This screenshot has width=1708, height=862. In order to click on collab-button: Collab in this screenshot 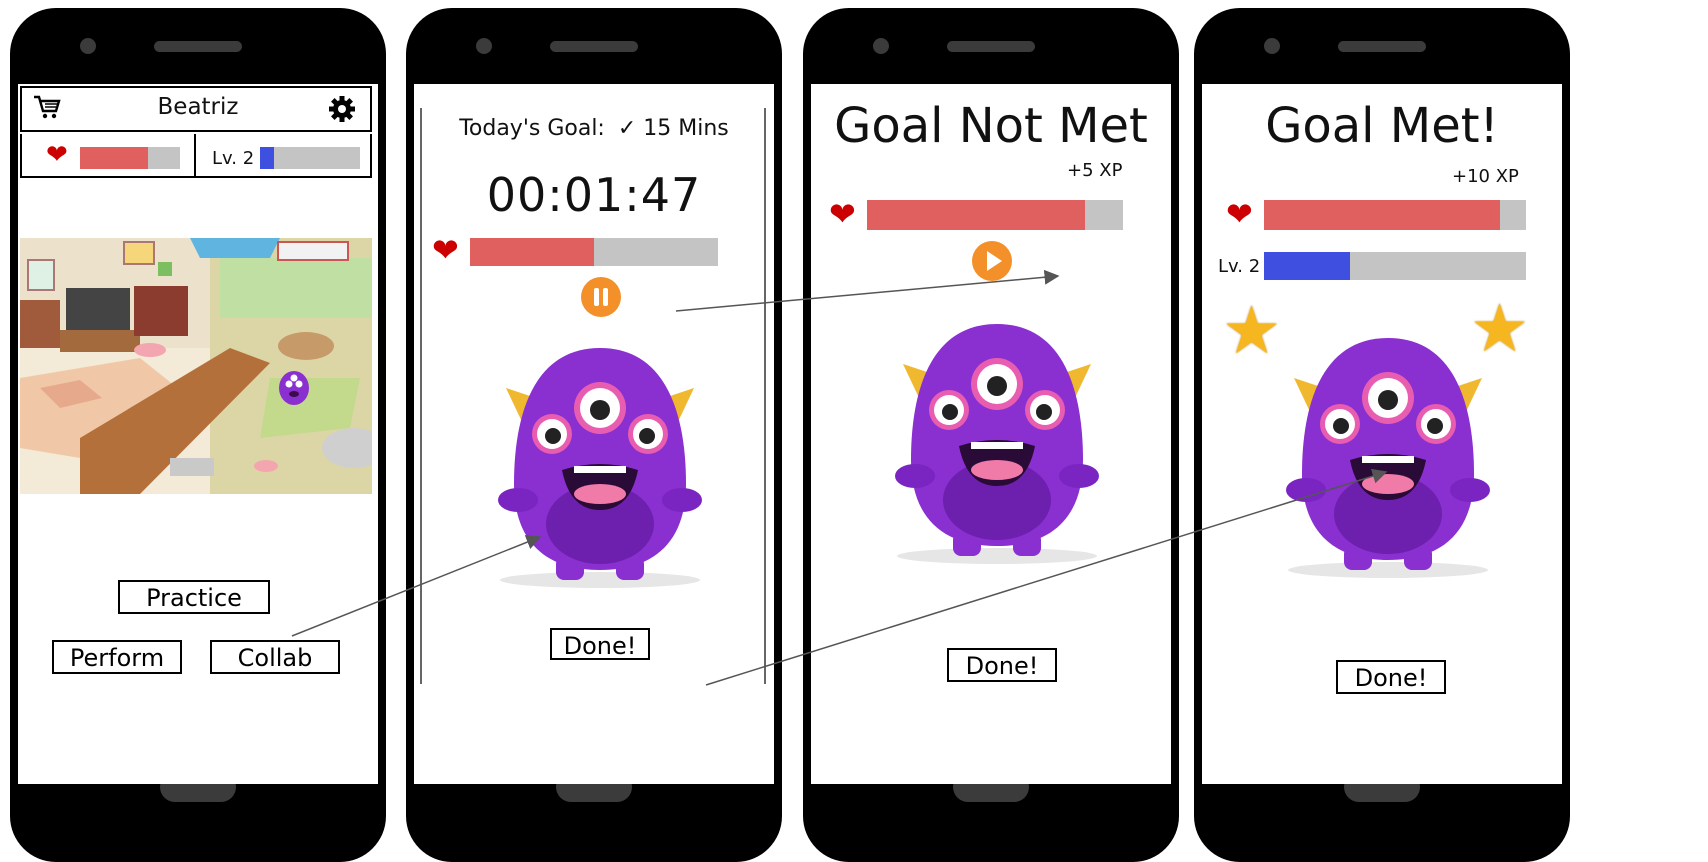, I will do `click(275, 657)`.